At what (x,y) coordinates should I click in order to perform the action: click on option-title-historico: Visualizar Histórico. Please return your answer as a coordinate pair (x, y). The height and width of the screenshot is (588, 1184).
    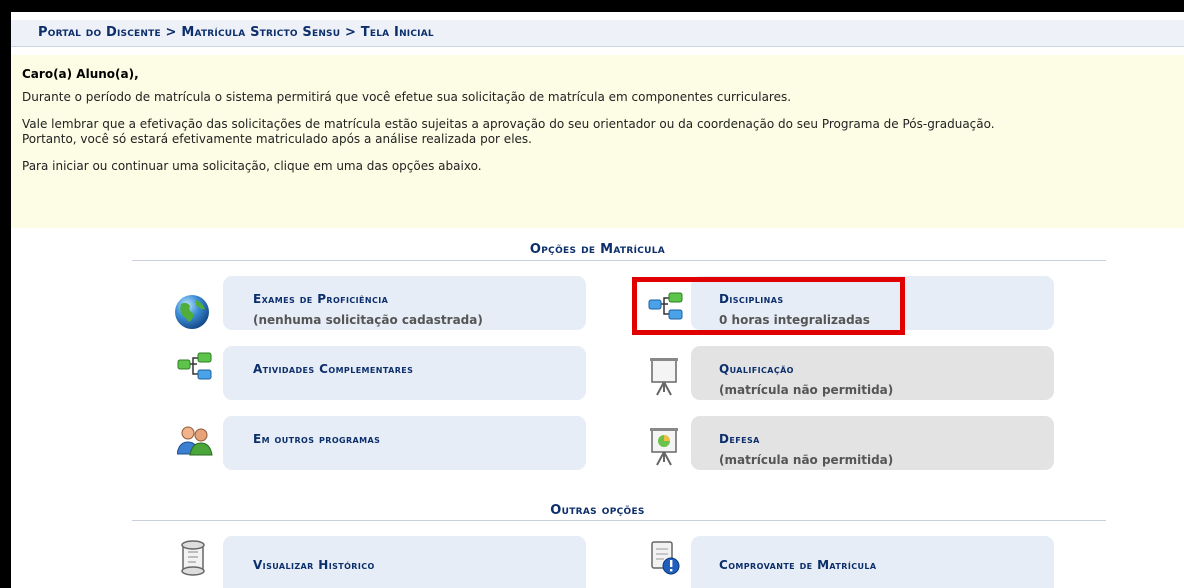
    Looking at the image, I should click on (314, 565).